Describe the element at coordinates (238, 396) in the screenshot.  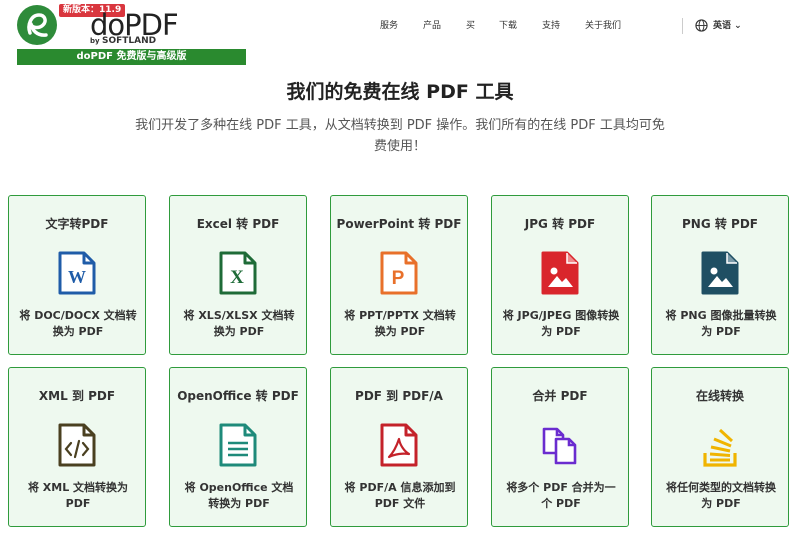
I see `tool-title: OpenOffice 转 PDF` at that location.